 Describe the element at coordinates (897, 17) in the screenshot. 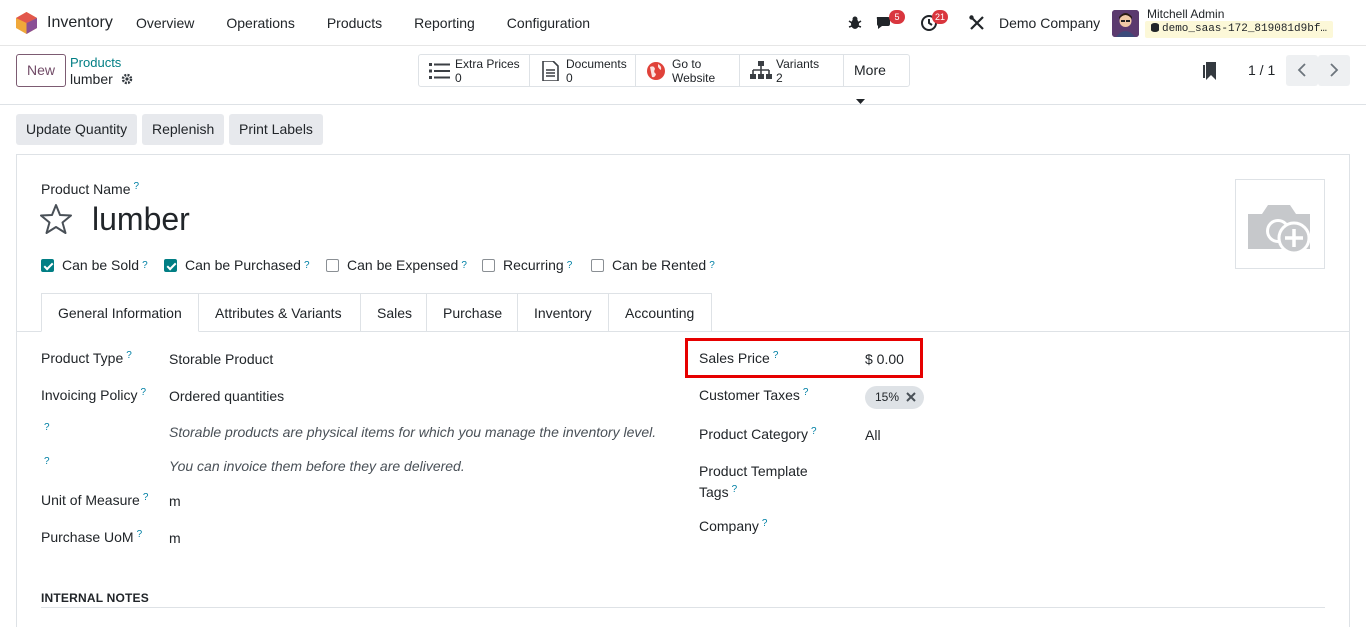

I see `messages-badge: 5` at that location.